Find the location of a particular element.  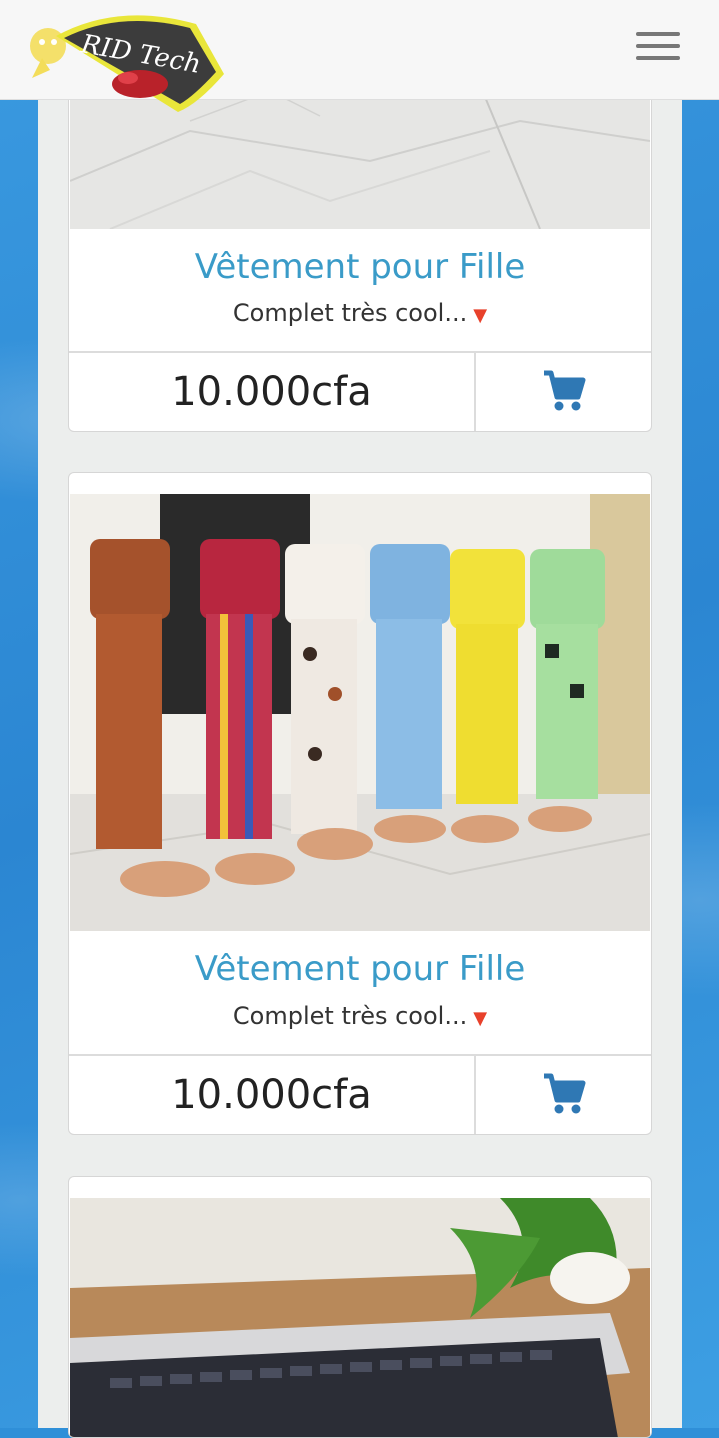

product-card is located at coordinates (360, 1307).